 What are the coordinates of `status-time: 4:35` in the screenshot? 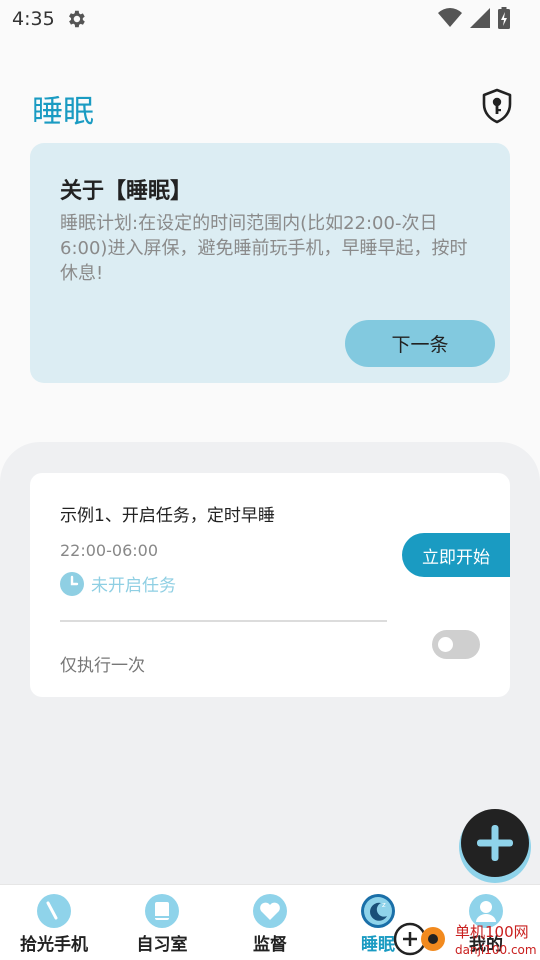 It's located at (33, 19).